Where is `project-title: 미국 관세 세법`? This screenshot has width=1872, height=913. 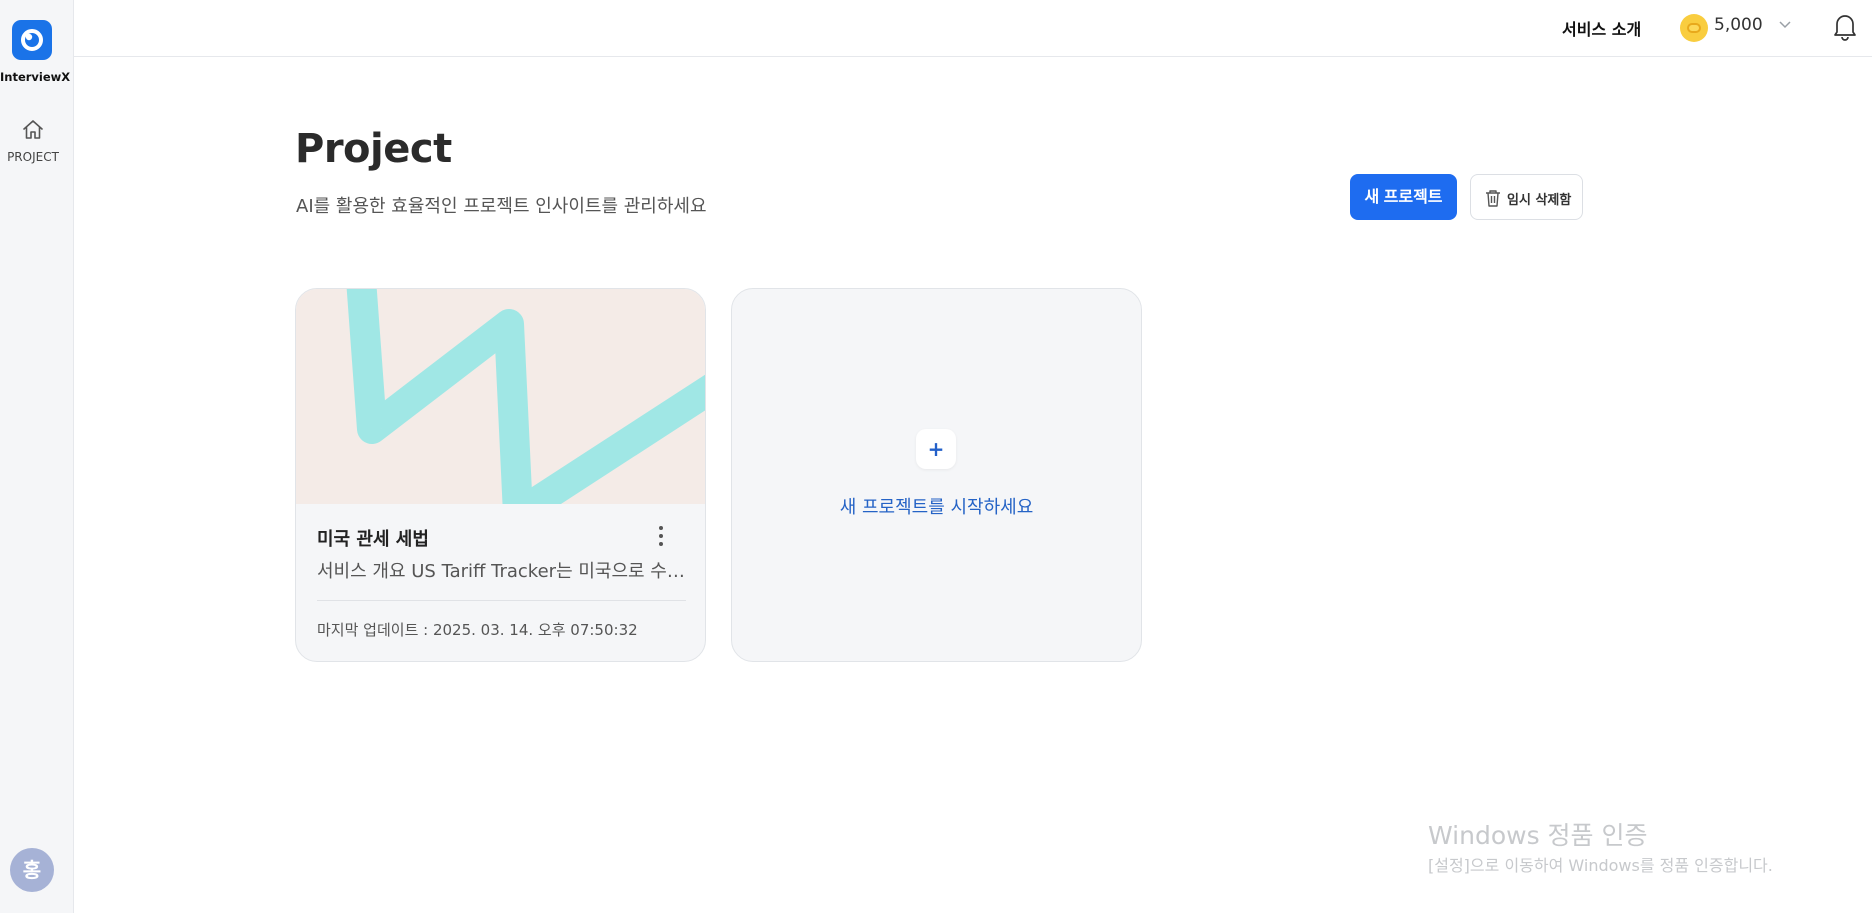 project-title: 미국 관세 세법 is located at coordinates (373, 539).